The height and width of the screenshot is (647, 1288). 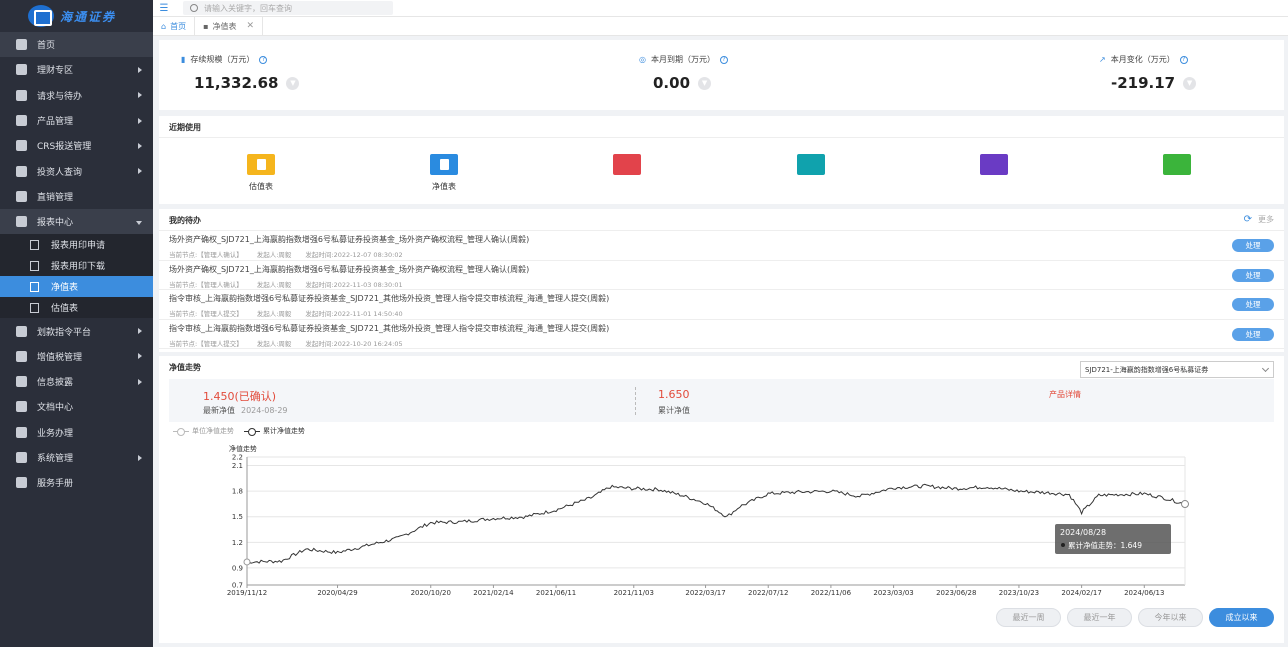 I want to click on fund-select-value: SJD721-上海嬴韵指数增强6号私募证券, so click(x=1147, y=369).